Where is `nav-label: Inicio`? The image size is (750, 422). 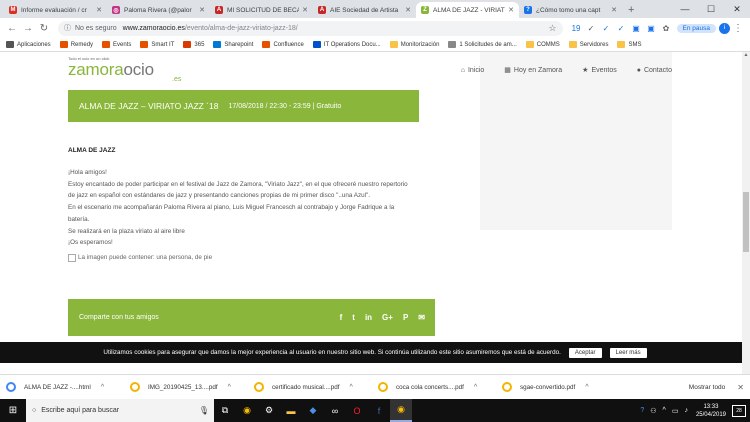
nav-label: Inicio is located at coordinates (476, 70).